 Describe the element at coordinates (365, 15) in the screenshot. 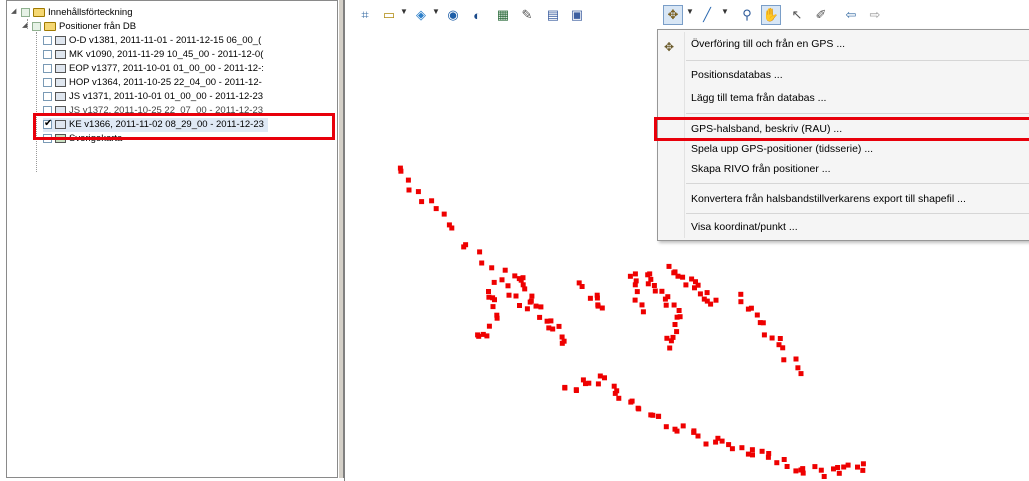

I see `zoom-extent-icon: ⌗` at that location.